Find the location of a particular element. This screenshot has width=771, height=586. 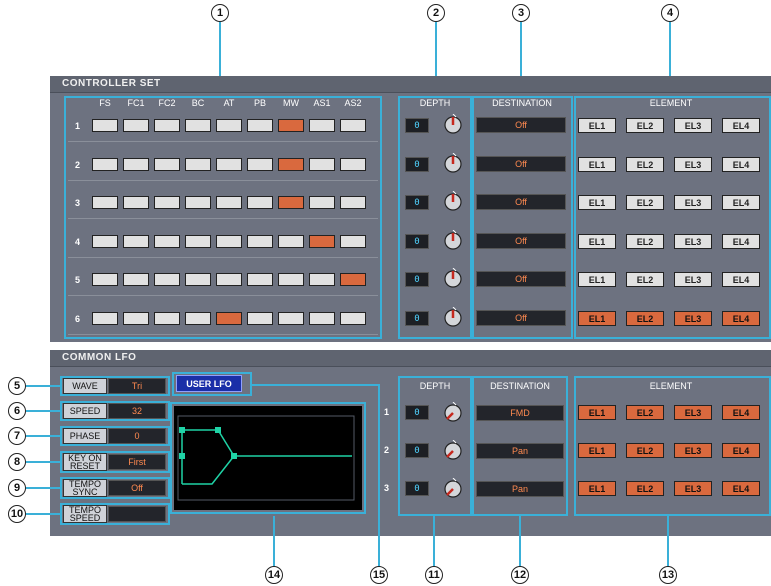

wave-value: Tri is located at coordinates (137, 386).